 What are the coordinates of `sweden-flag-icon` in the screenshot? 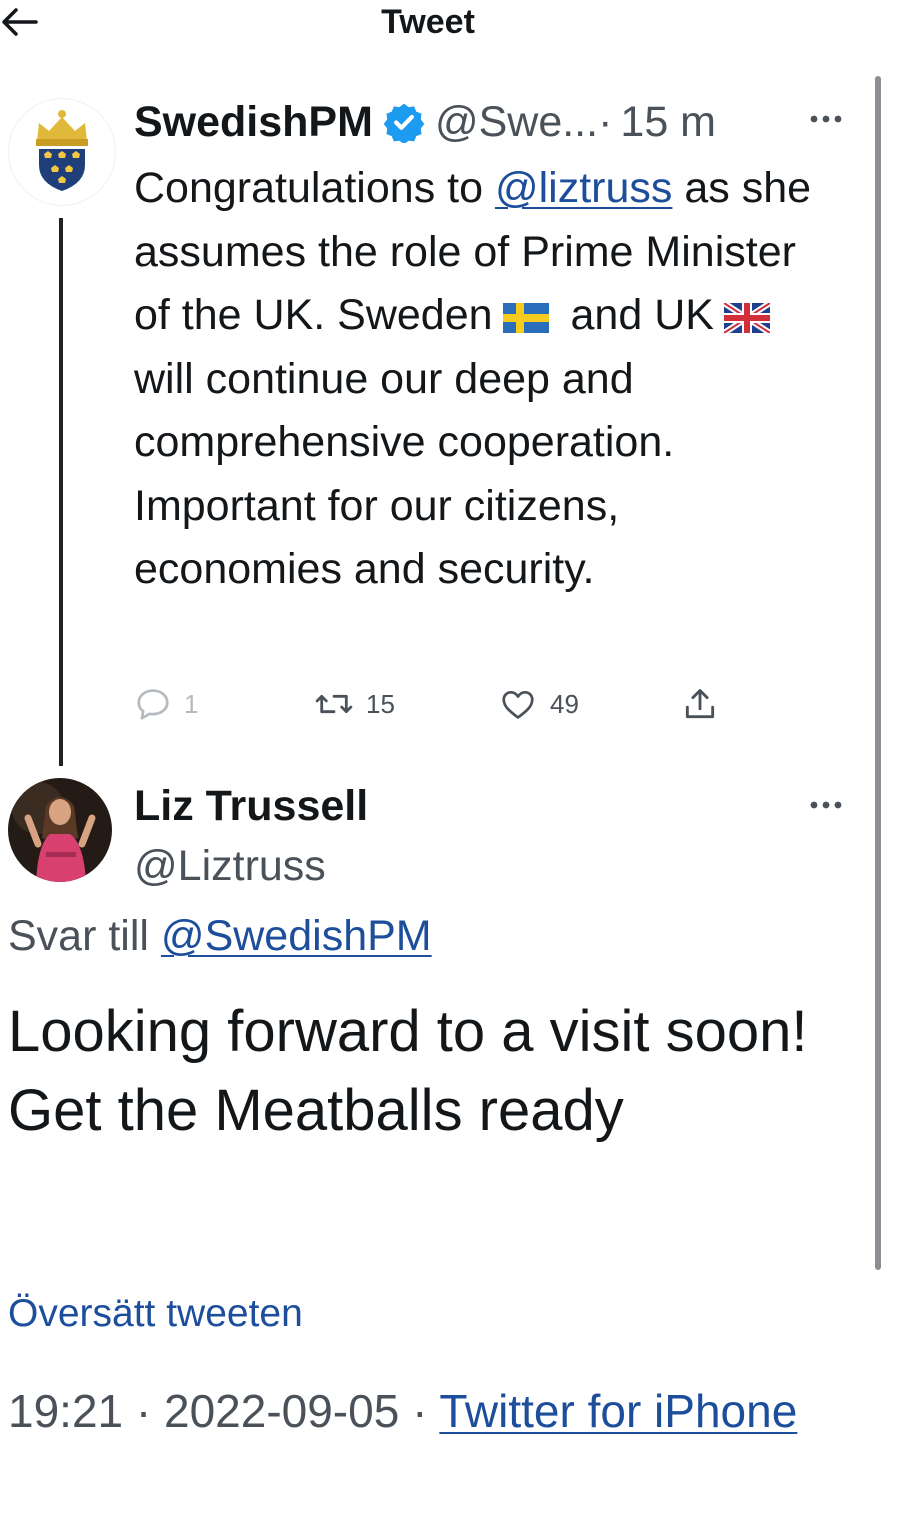 It's located at (525, 317).